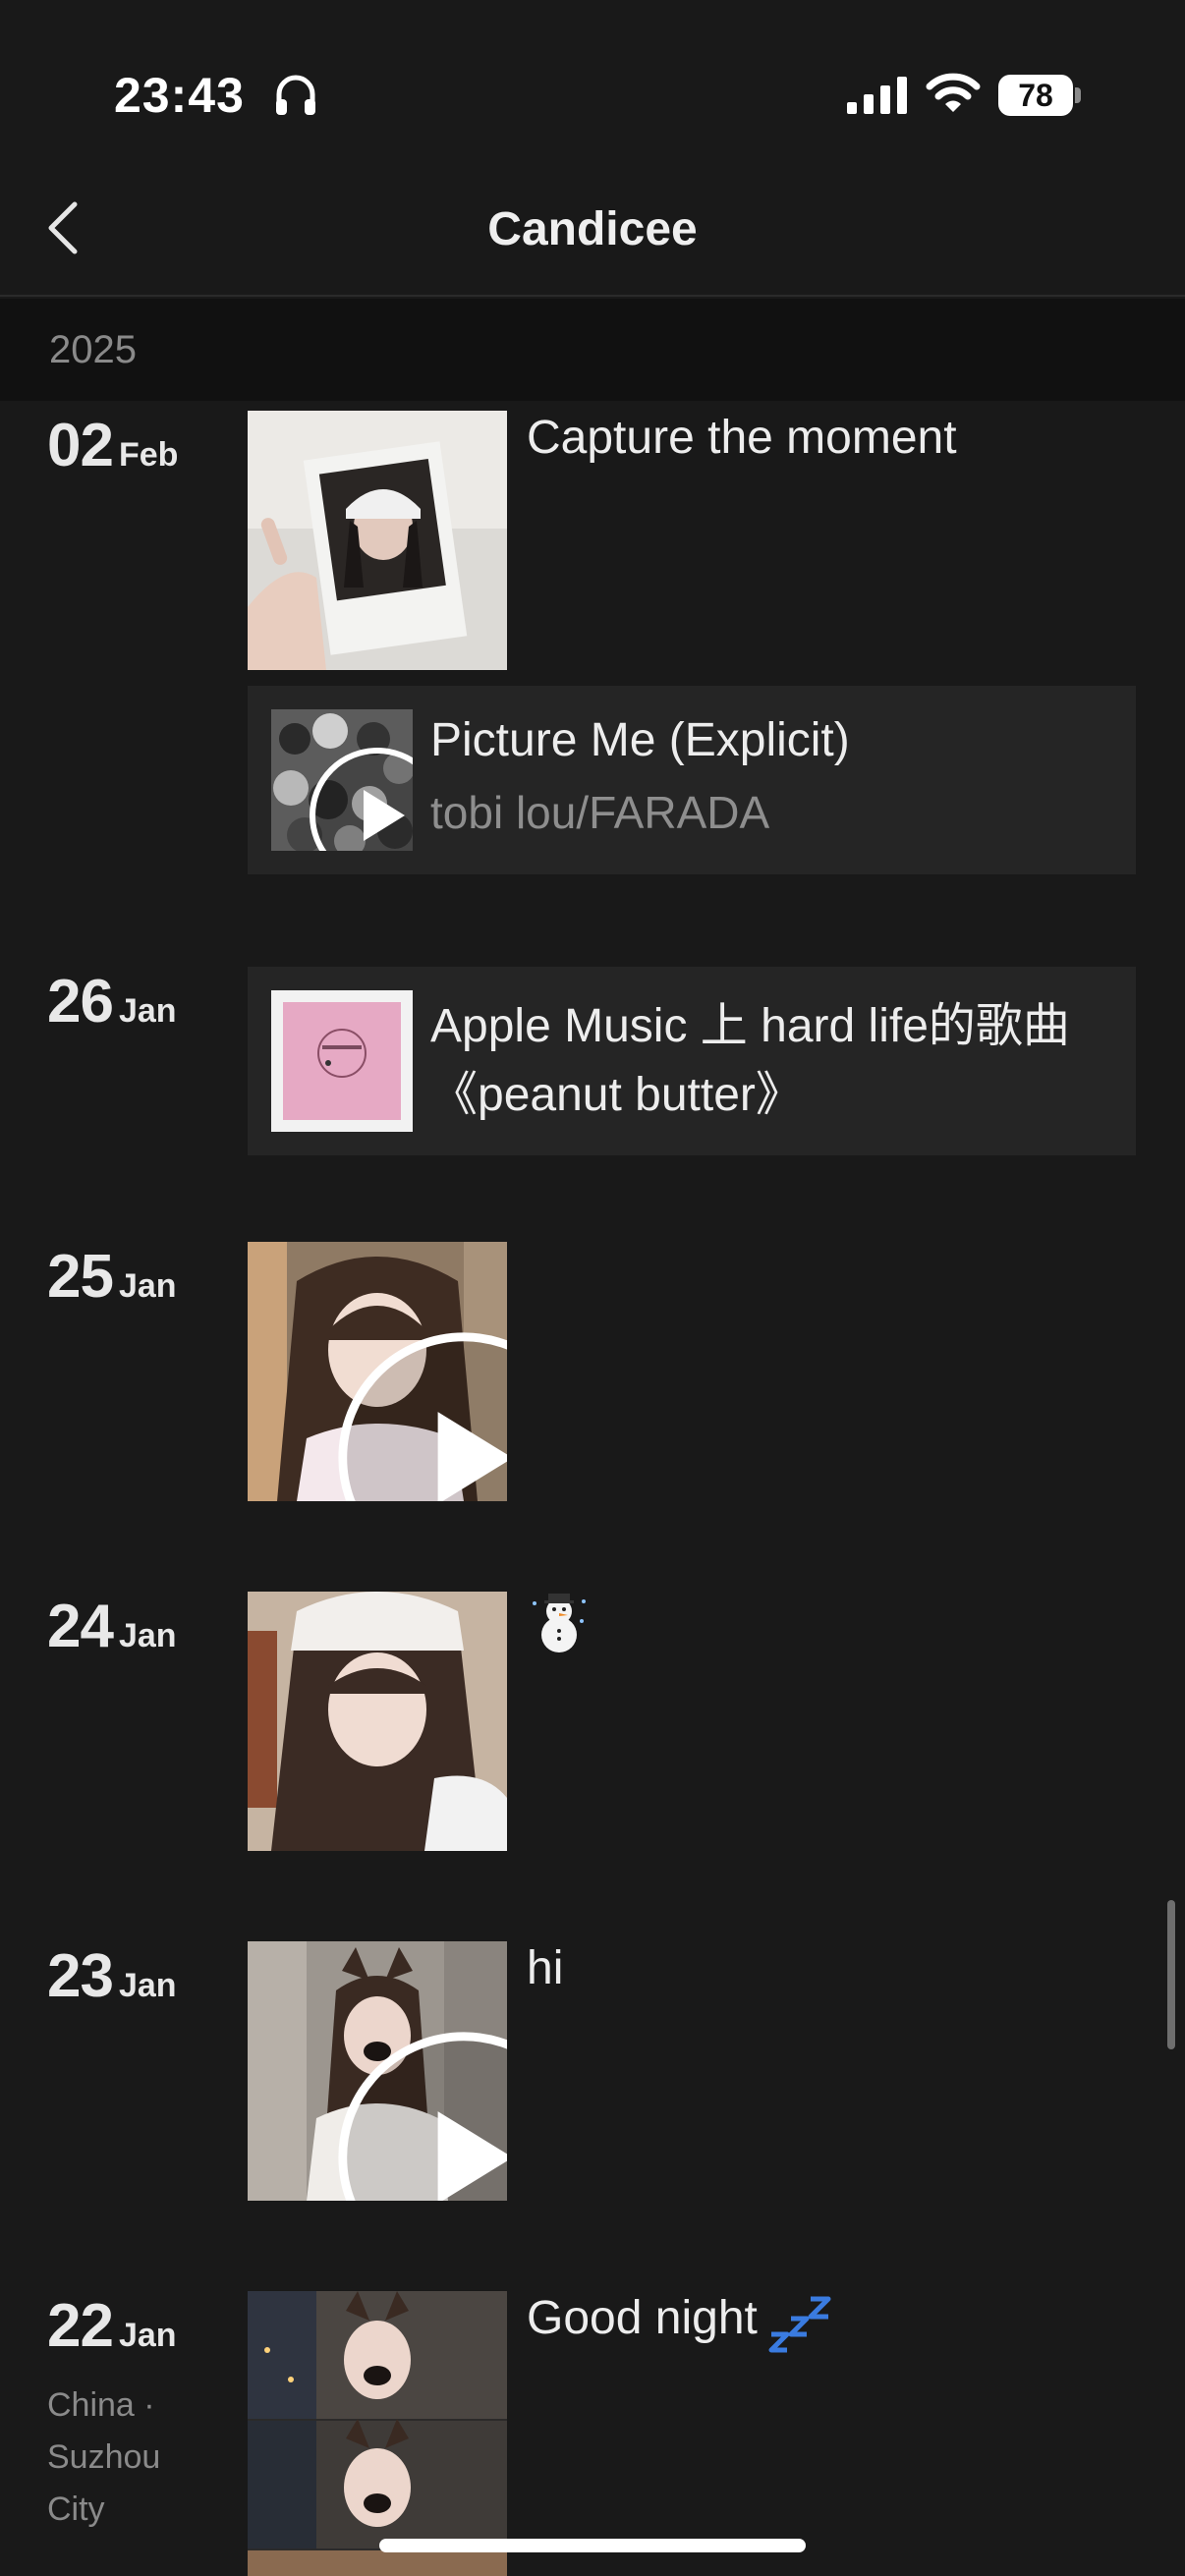  Describe the element at coordinates (954, 92) in the screenshot. I see `wifi-icon` at that location.